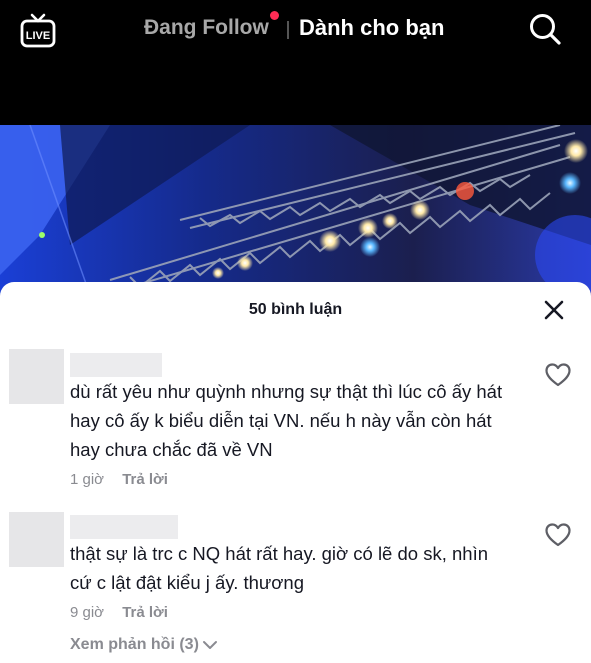 This screenshot has height=663, width=591. I want to click on tab-divider, so click(288, 30).